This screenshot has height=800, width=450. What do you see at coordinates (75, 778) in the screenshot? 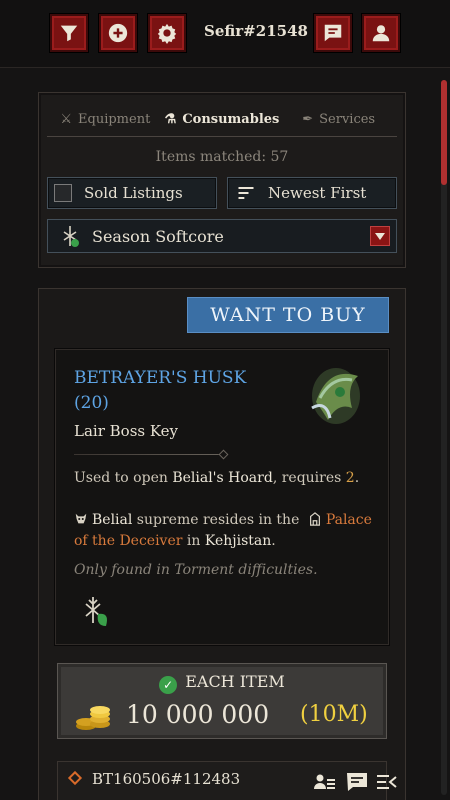
I see `diamond-icon` at bounding box center [75, 778].